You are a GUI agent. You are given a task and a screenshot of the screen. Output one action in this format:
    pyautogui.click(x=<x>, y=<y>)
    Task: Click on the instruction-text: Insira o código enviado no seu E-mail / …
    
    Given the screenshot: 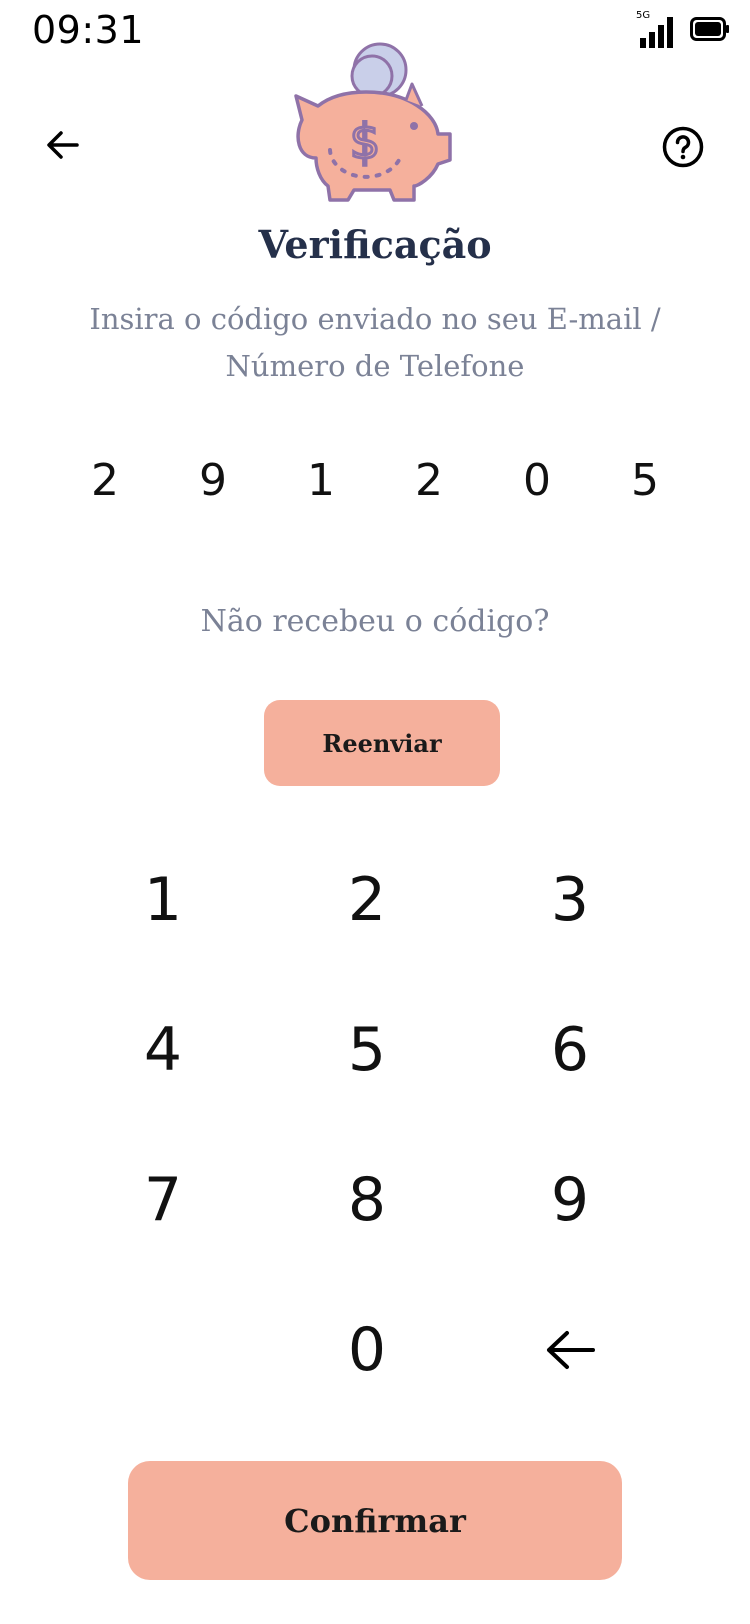 What is the action you would take?
    pyautogui.click(x=375, y=343)
    